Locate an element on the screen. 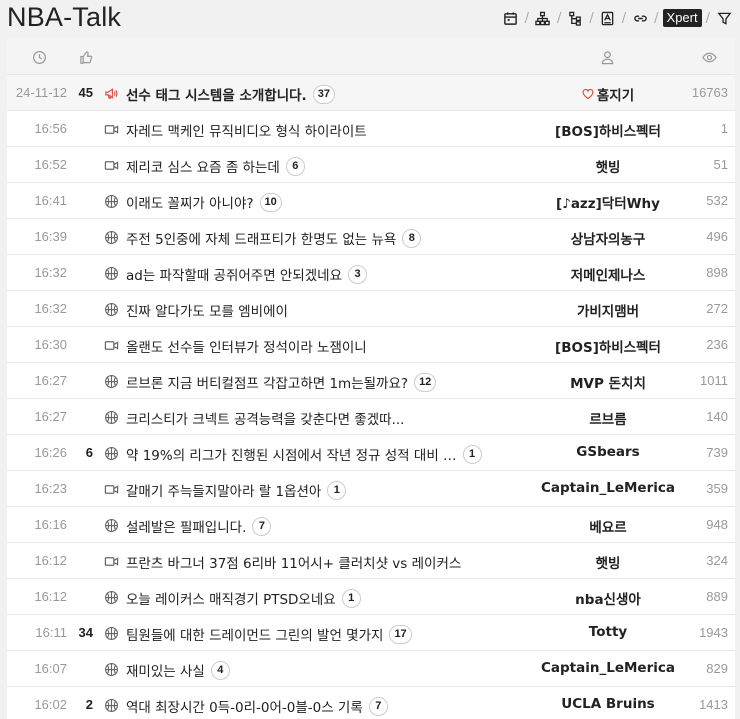  table-row: 16:32 ad는 파작할때 공쥐어주면 안되겠네요 3 저메인제나스 898 is located at coordinates (371, 273).